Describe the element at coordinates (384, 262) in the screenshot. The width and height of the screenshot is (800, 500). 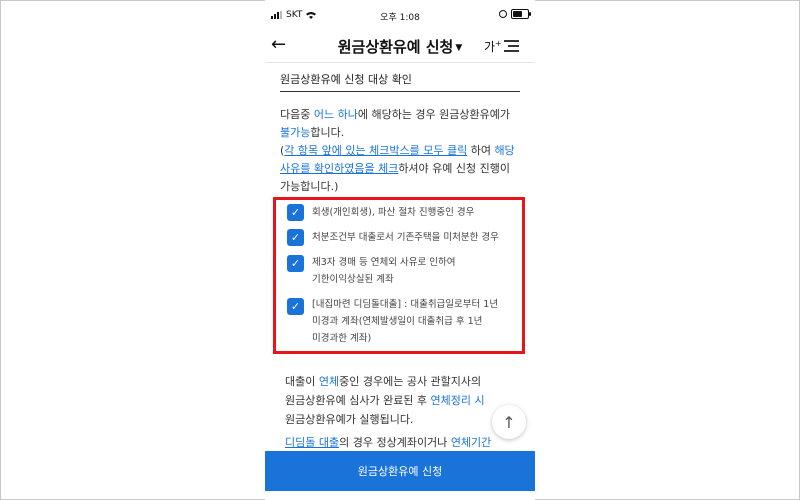
I see `checklist-line: 제3자 경매 등 연체외 사유로 인하여` at that location.